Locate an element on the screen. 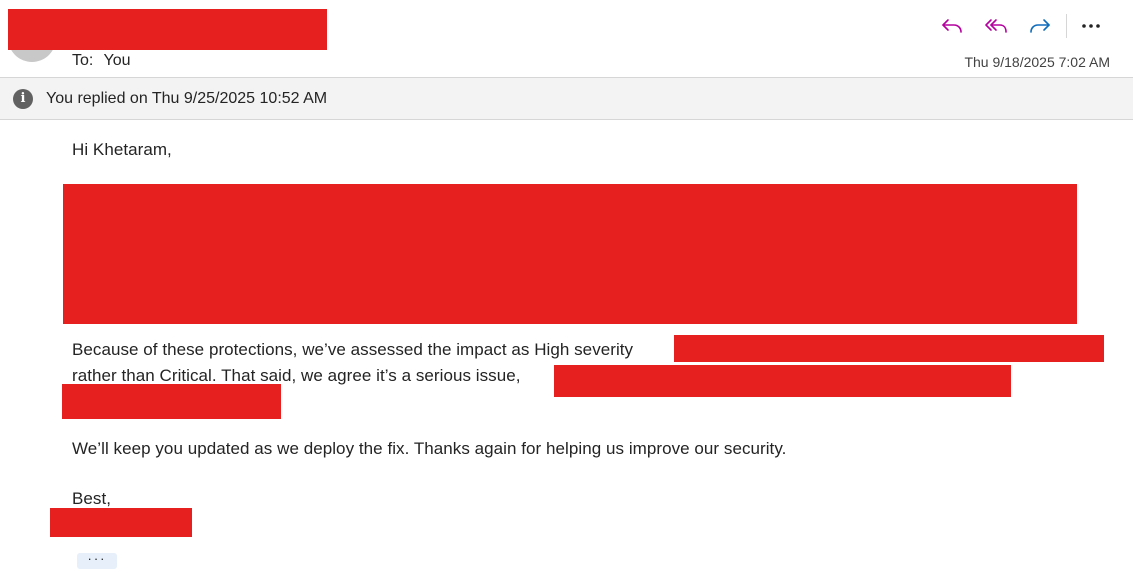  reply-all-button is located at coordinates (996, 26).